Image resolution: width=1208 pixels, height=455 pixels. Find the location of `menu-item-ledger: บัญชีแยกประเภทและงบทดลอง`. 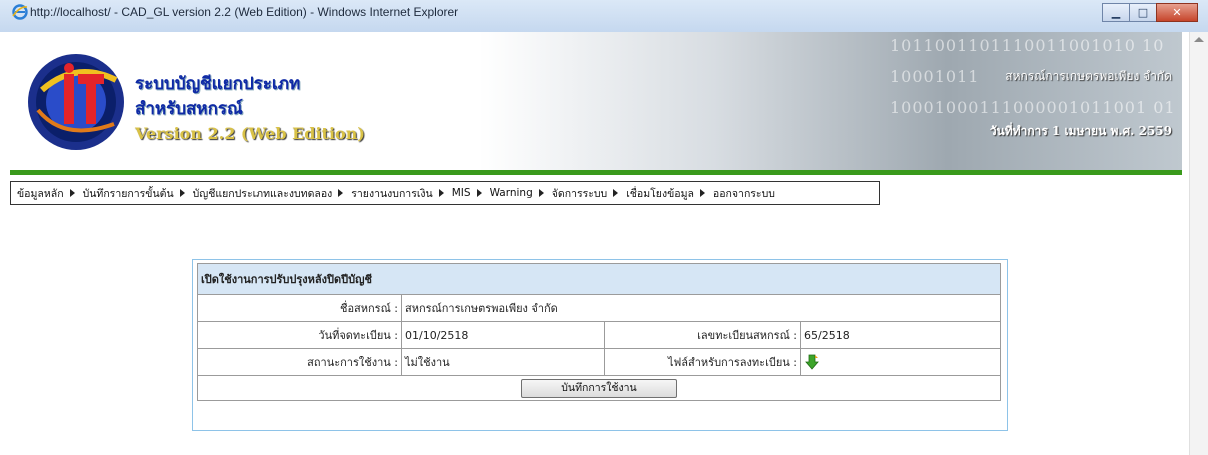

menu-item-ledger: บัญชีแยกประเภทและงบทดลอง is located at coordinates (272, 193).